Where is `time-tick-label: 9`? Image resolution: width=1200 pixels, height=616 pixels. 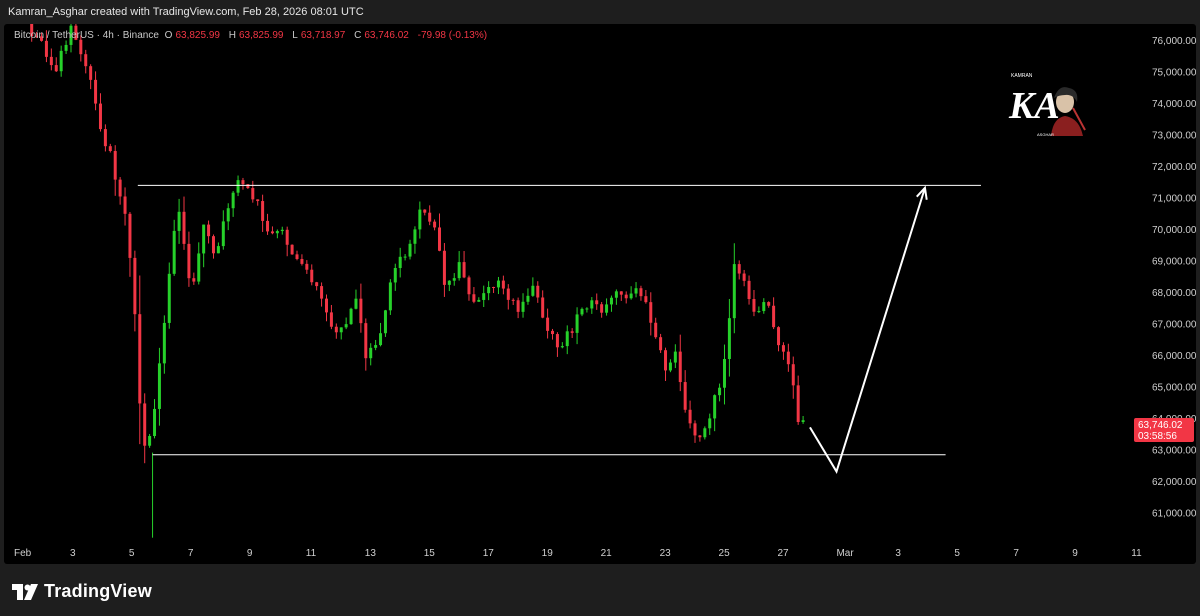 time-tick-label: 9 is located at coordinates (250, 553).